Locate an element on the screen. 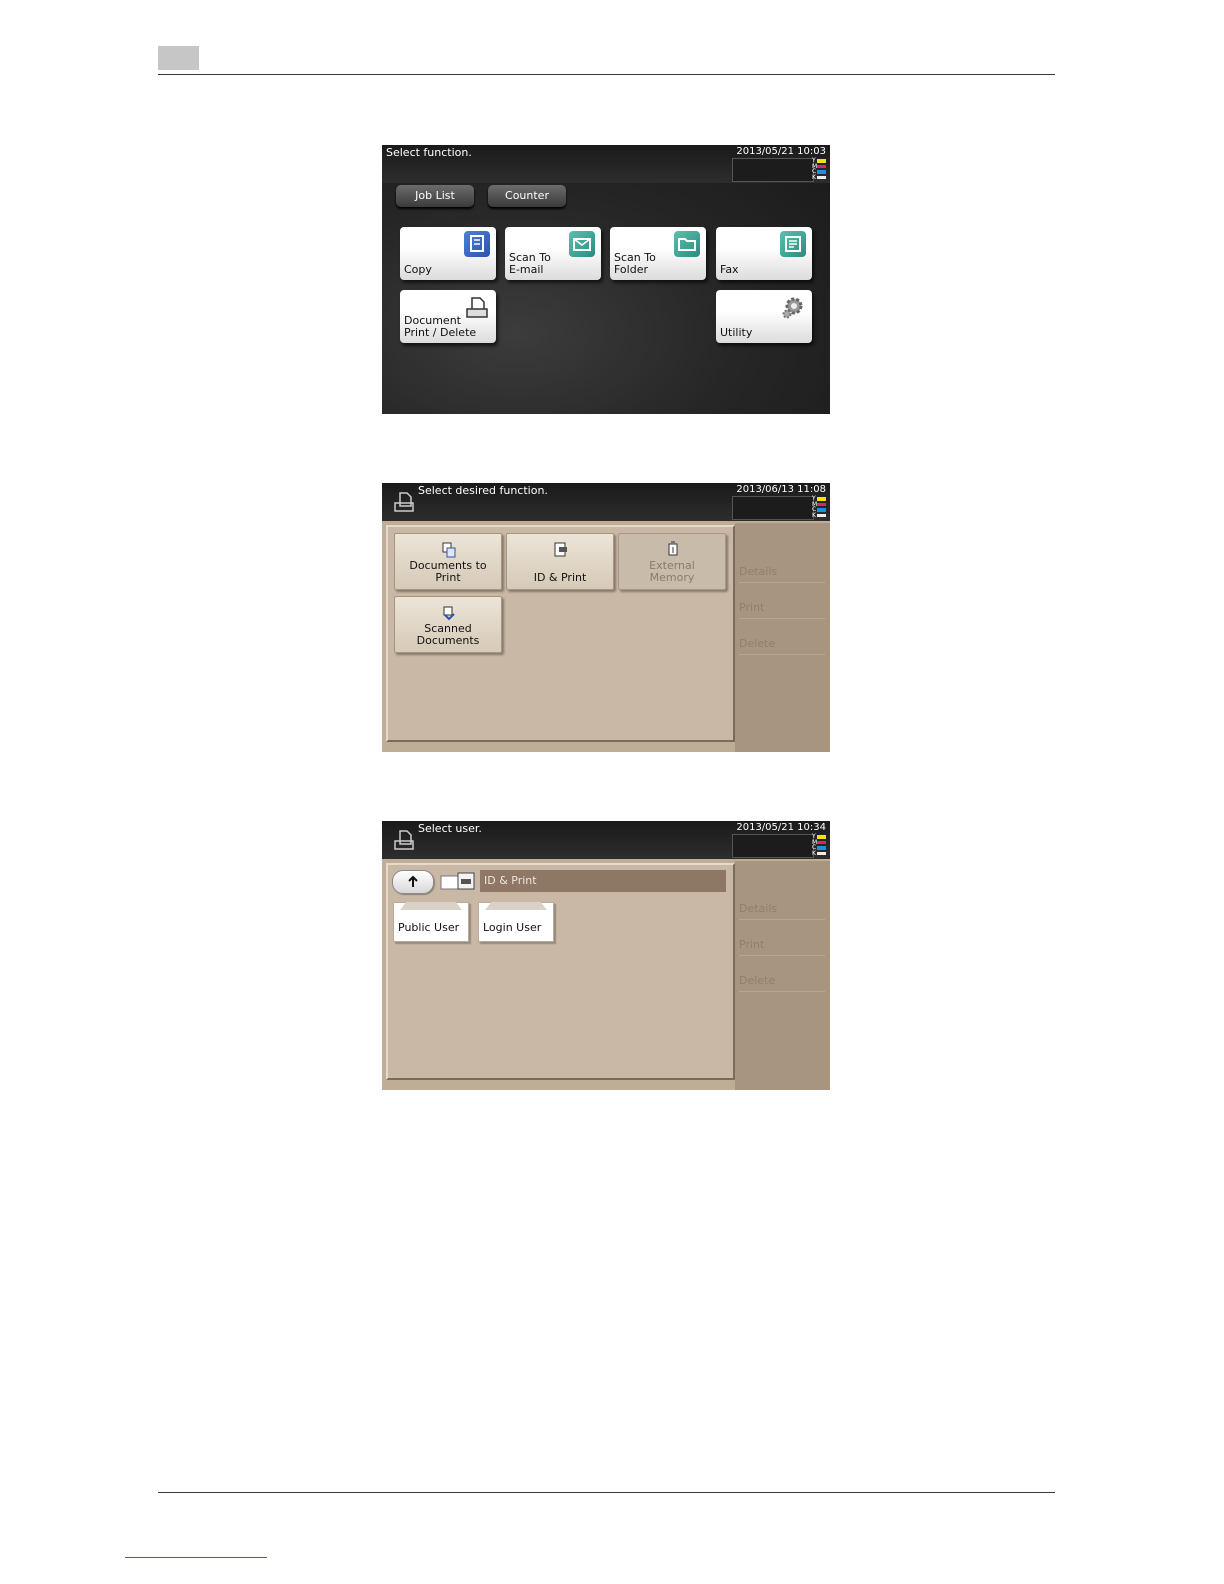  header-rule is located at coordinates (606, 74).